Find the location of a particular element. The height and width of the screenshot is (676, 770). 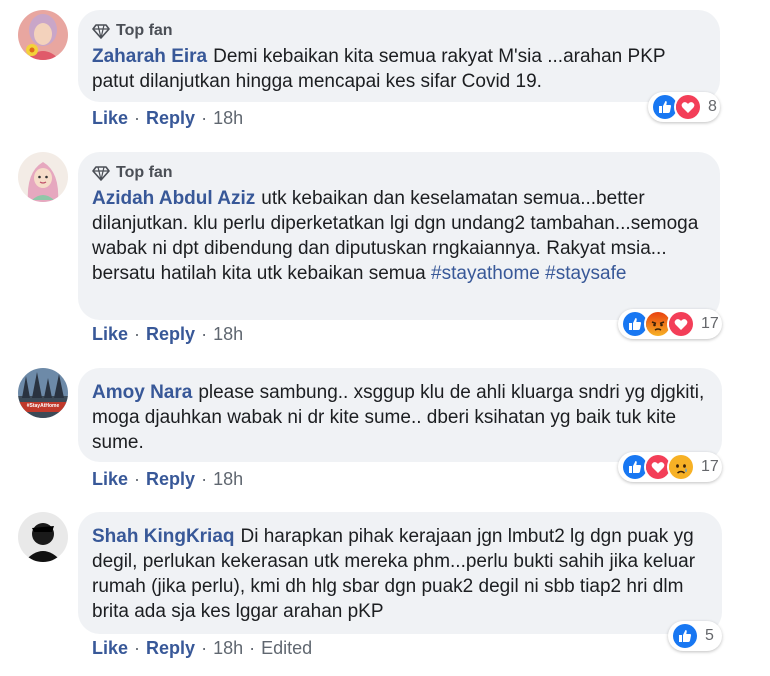

person-avatar-icon is located at coordinates (43, 537).